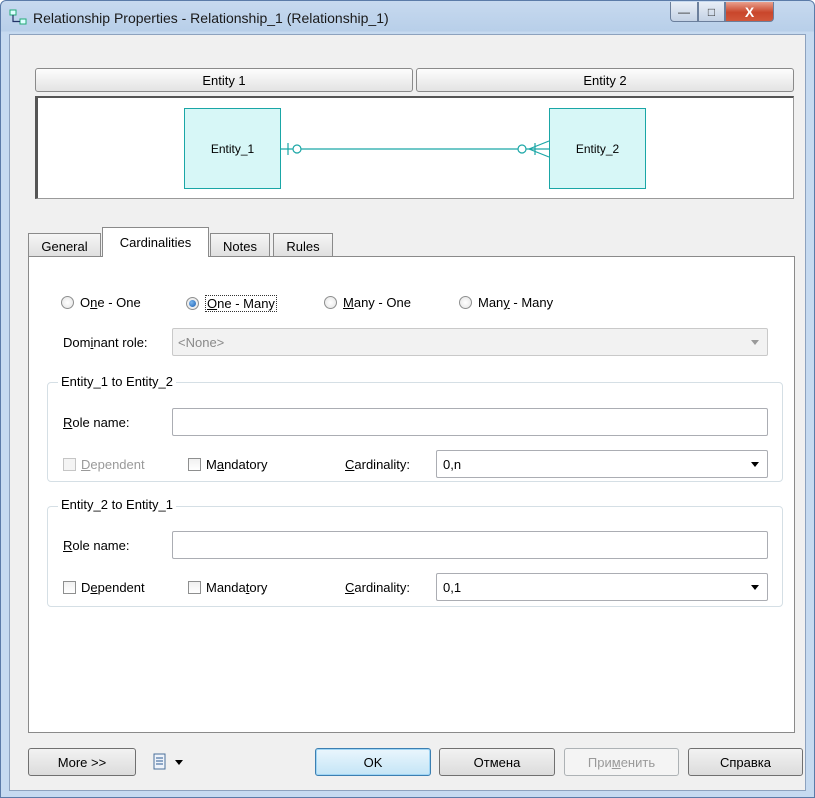 This screenshot has width=815, height=798. What do you see at coordinates (231, 303) in the screenshot?
I see `radio-one-many: One - Many` at bounding box center [231, 303].